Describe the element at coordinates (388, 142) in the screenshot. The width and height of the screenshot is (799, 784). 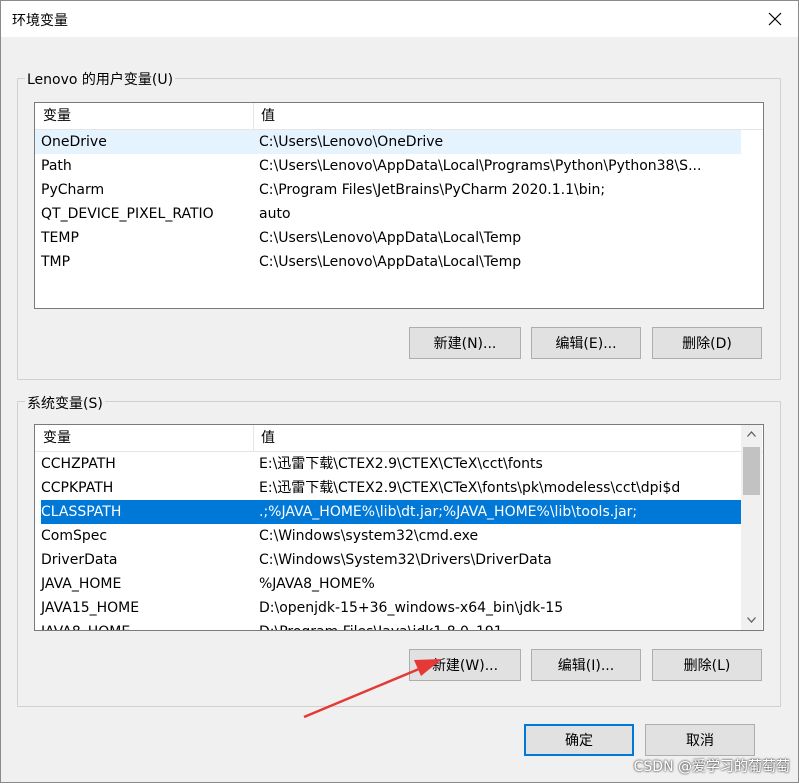
I see `user-var-row: OneDrive C:\Users\Lenovo\OneDrive` at that location.